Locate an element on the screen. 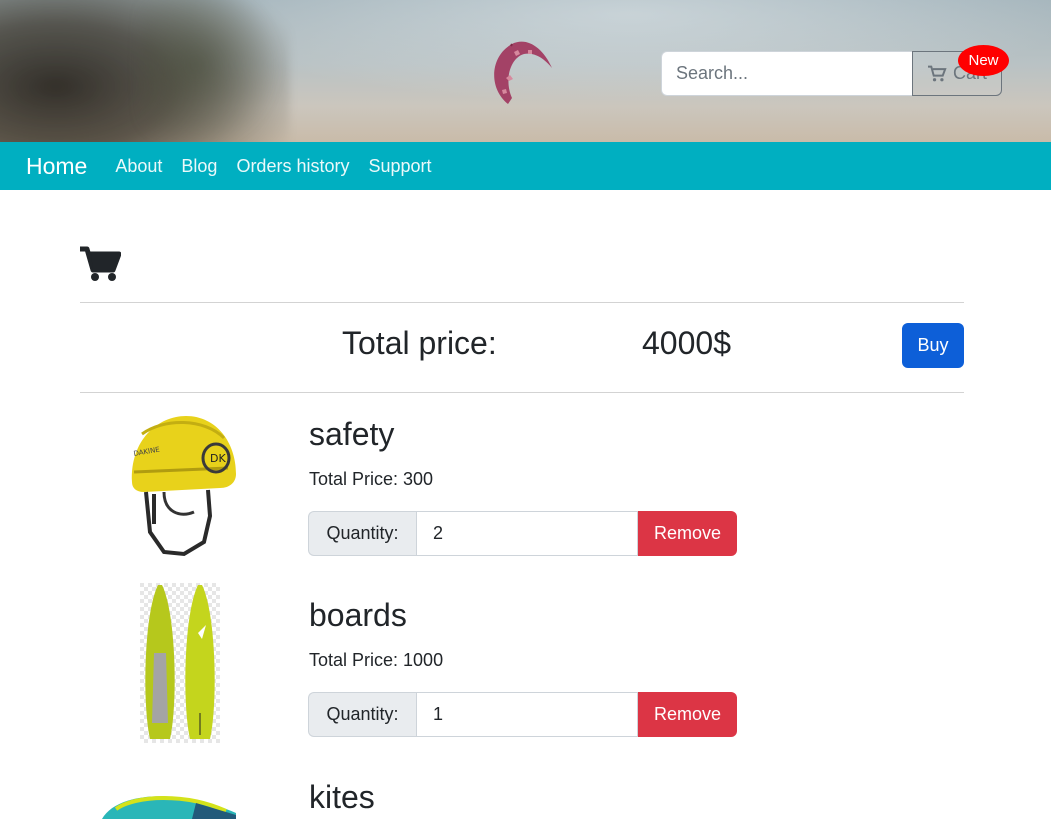  kite-image is located at coordinates (169, 807).